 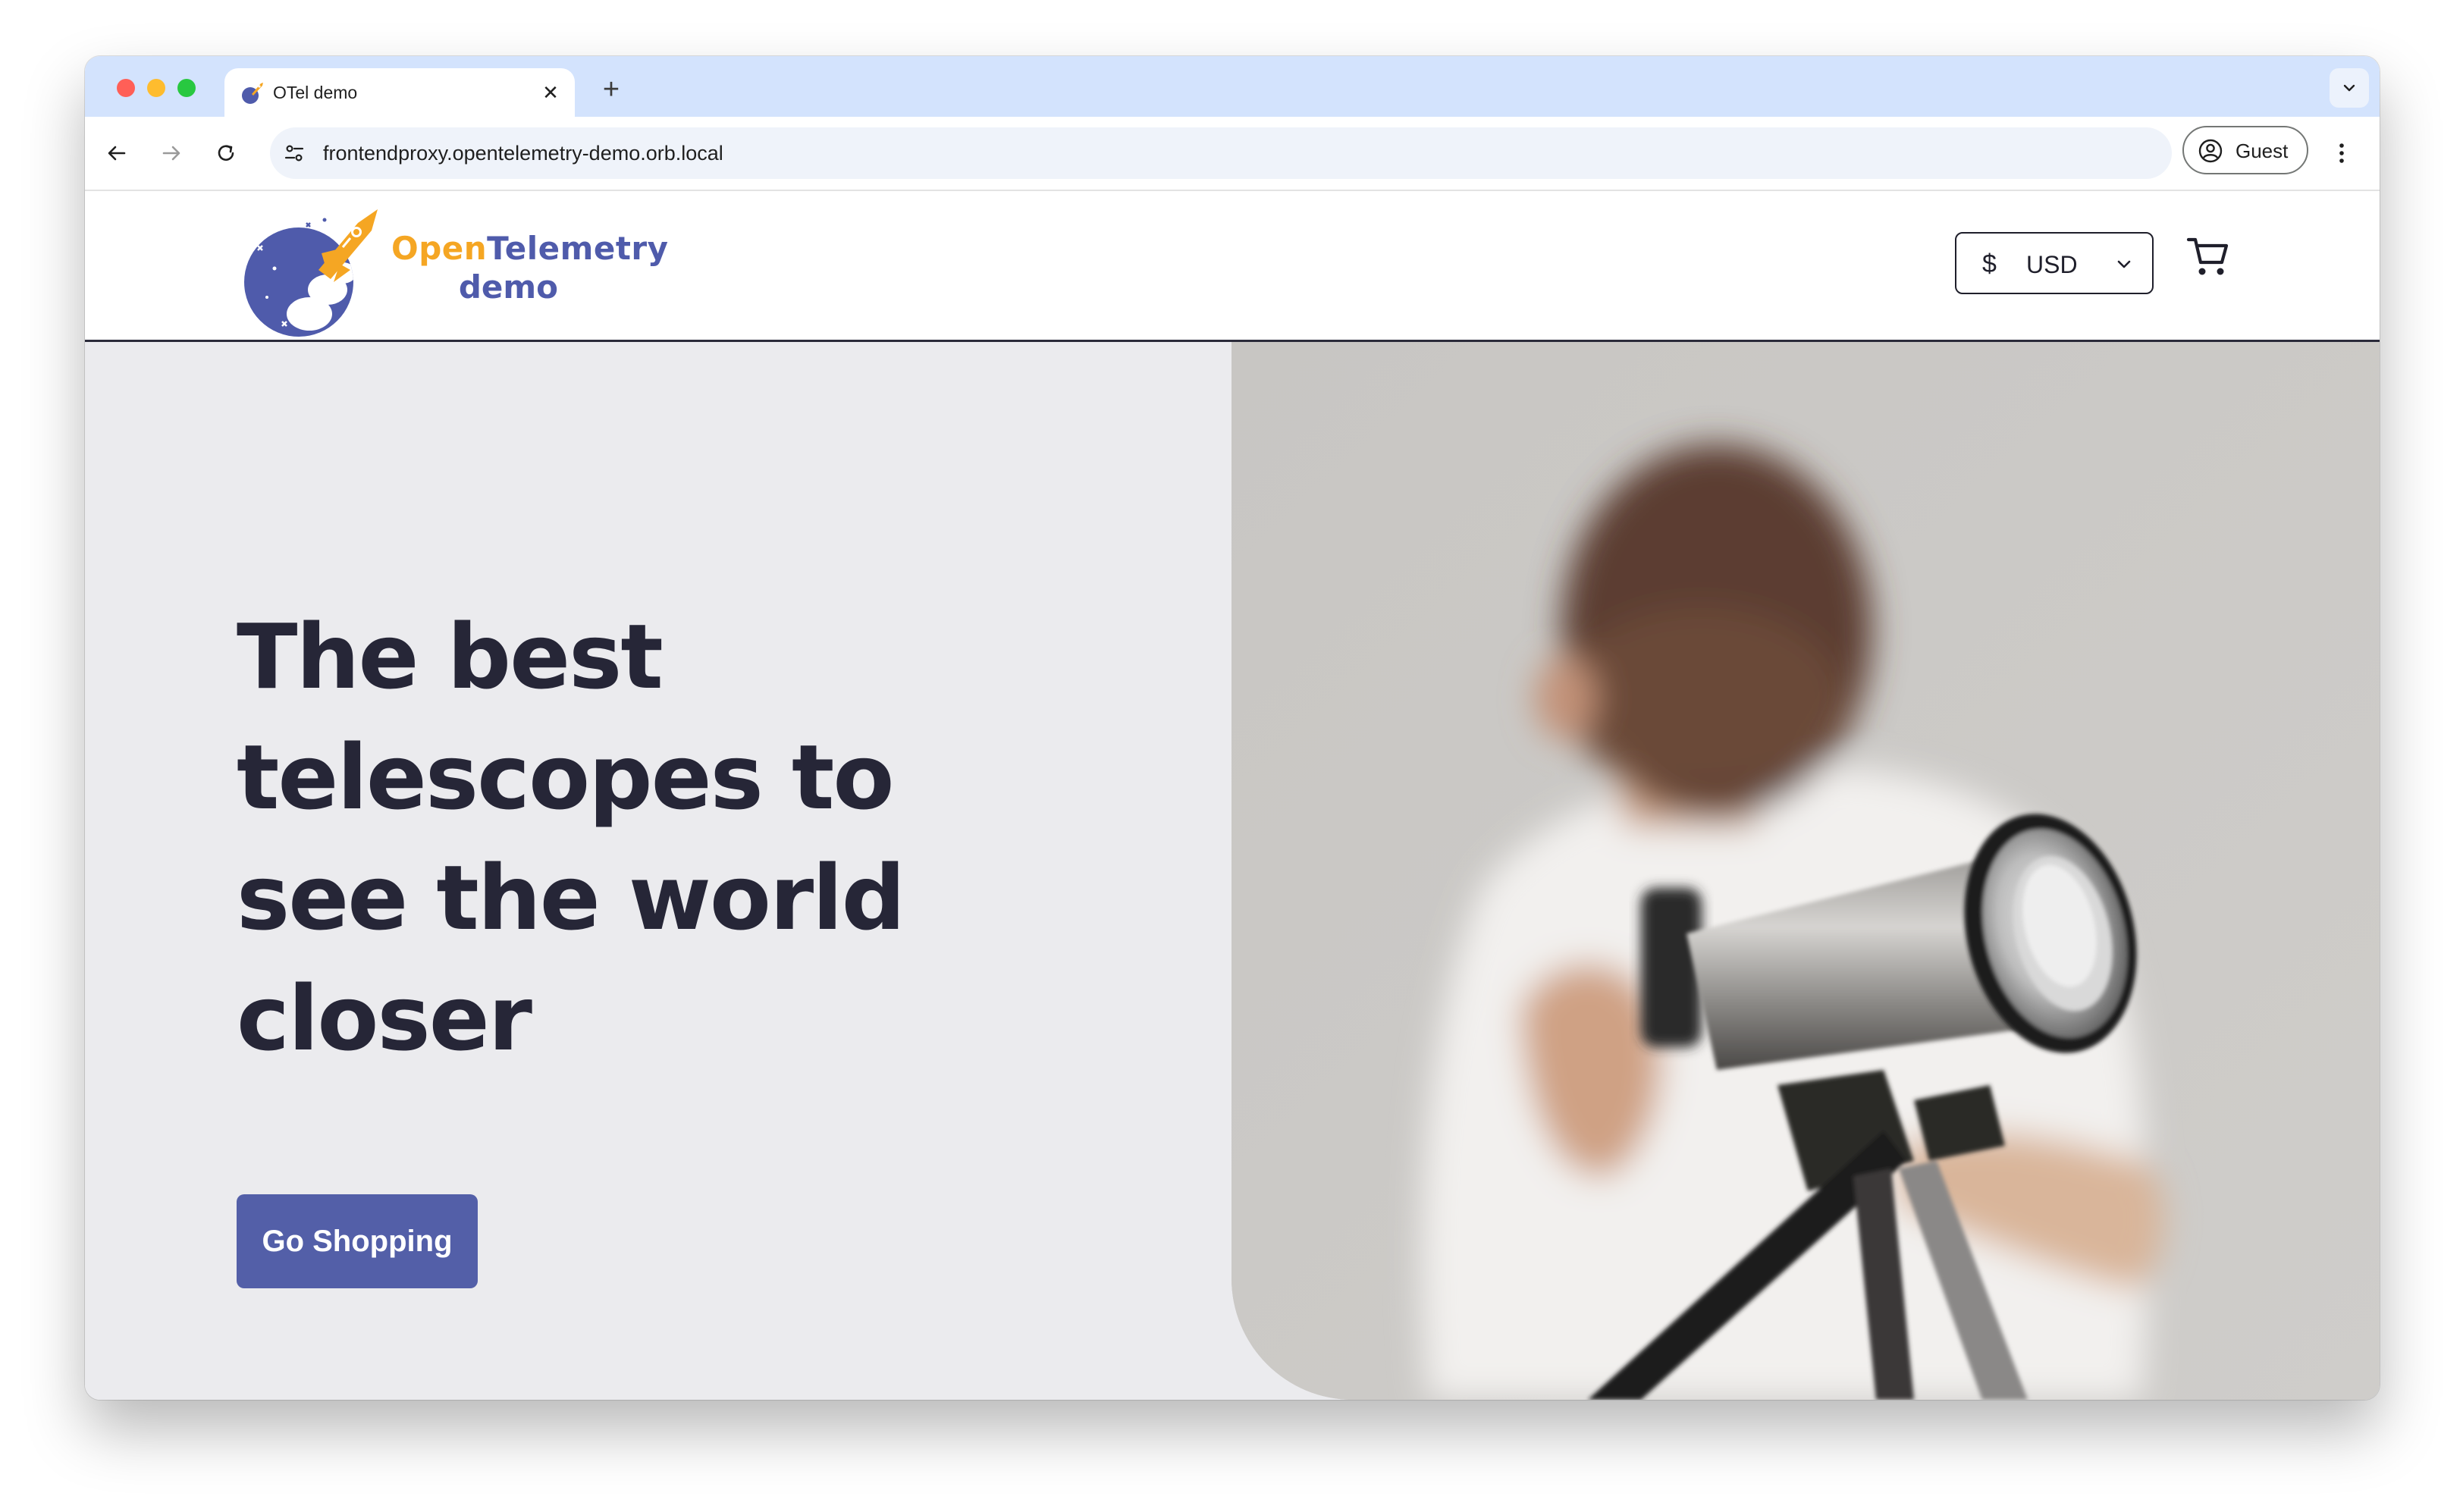 I want to click on otel-rocket-logo, so click(x=312, y=268).